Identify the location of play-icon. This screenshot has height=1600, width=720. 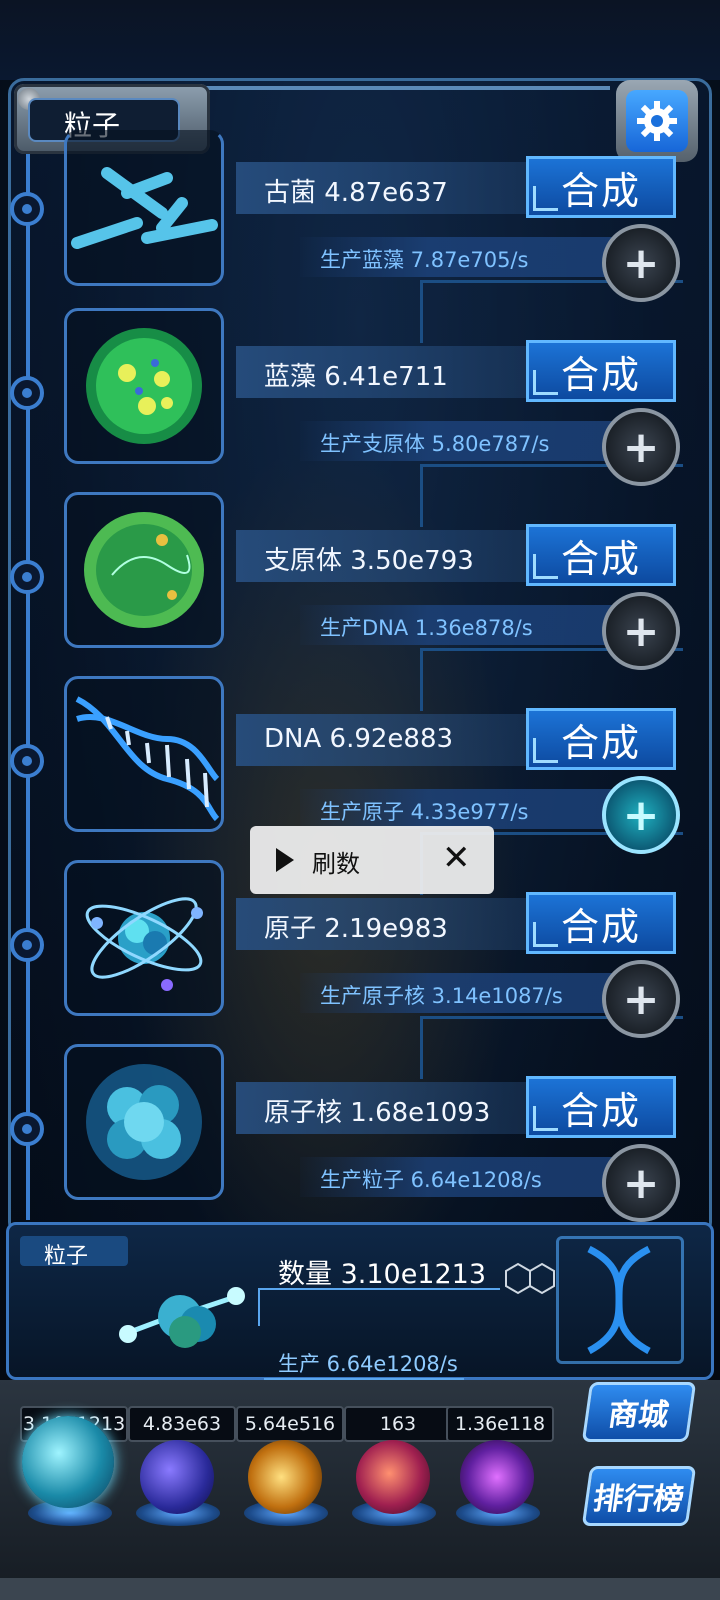
(285, 860).